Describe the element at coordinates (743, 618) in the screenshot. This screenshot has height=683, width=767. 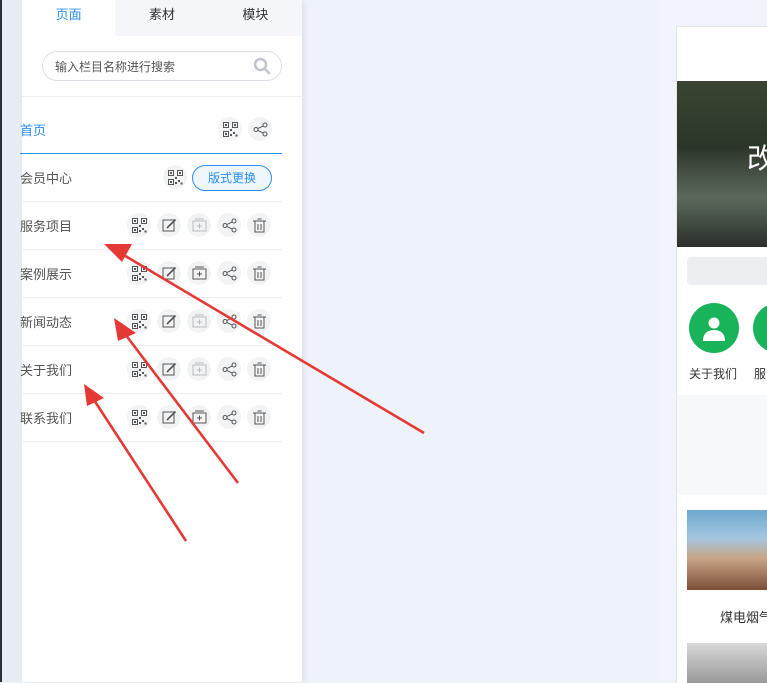
I see `news-caption: 煤电烟气` at that location.